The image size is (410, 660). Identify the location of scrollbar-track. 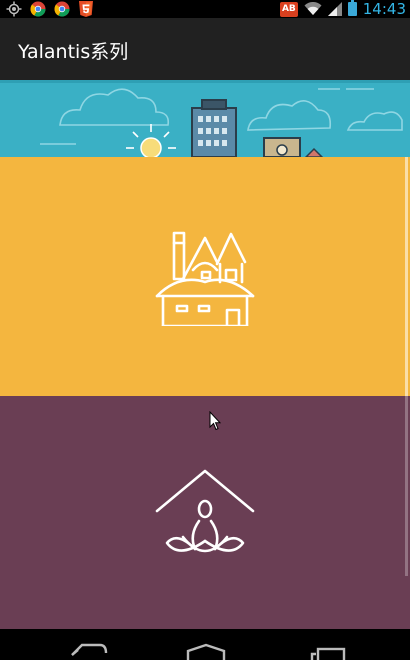
(406, 486).